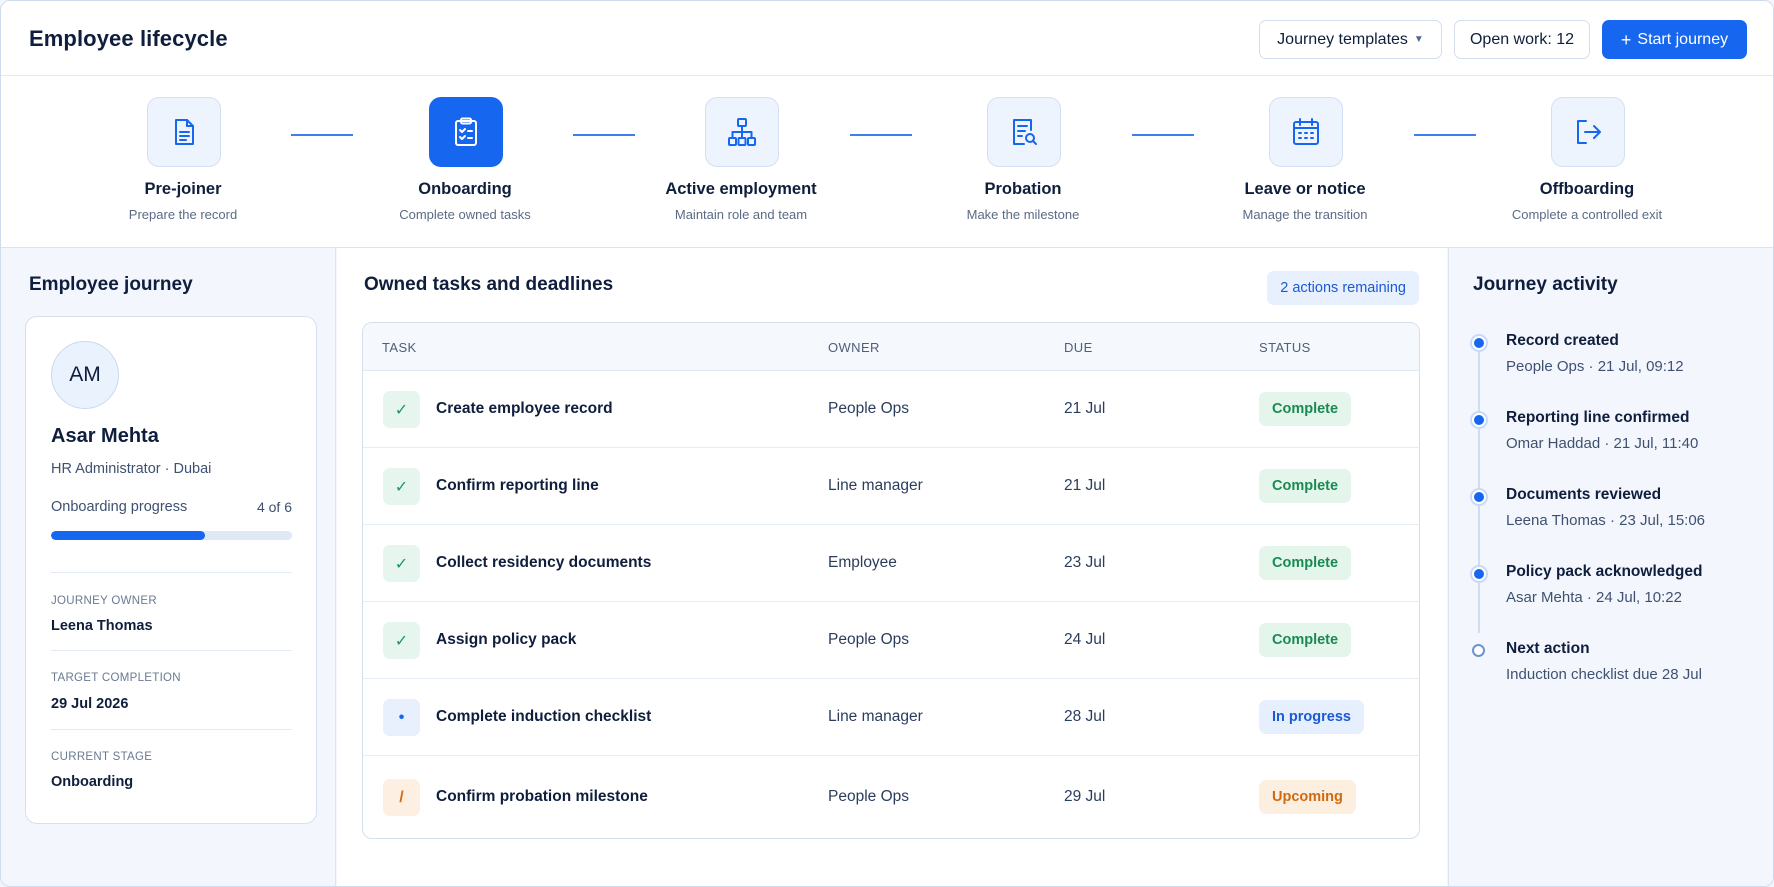 This screenshot has width=1774, height=887. I want to click on status-badge: Upcoming, so click(1307, 797).